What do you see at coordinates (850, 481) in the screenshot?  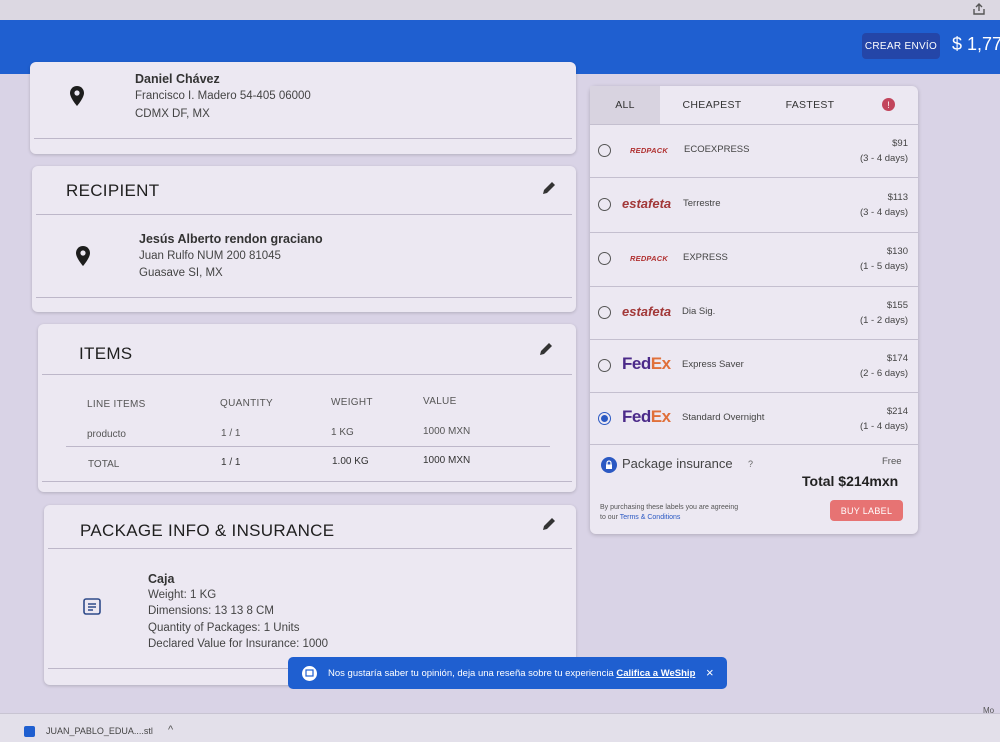 I see `total-price: Total $214mxn` at bounding box center [850, 481].